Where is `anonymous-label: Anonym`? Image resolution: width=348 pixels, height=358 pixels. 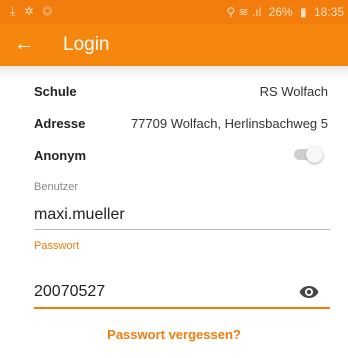 anonymous-label: Anonym is located at coordinates (60, 155).